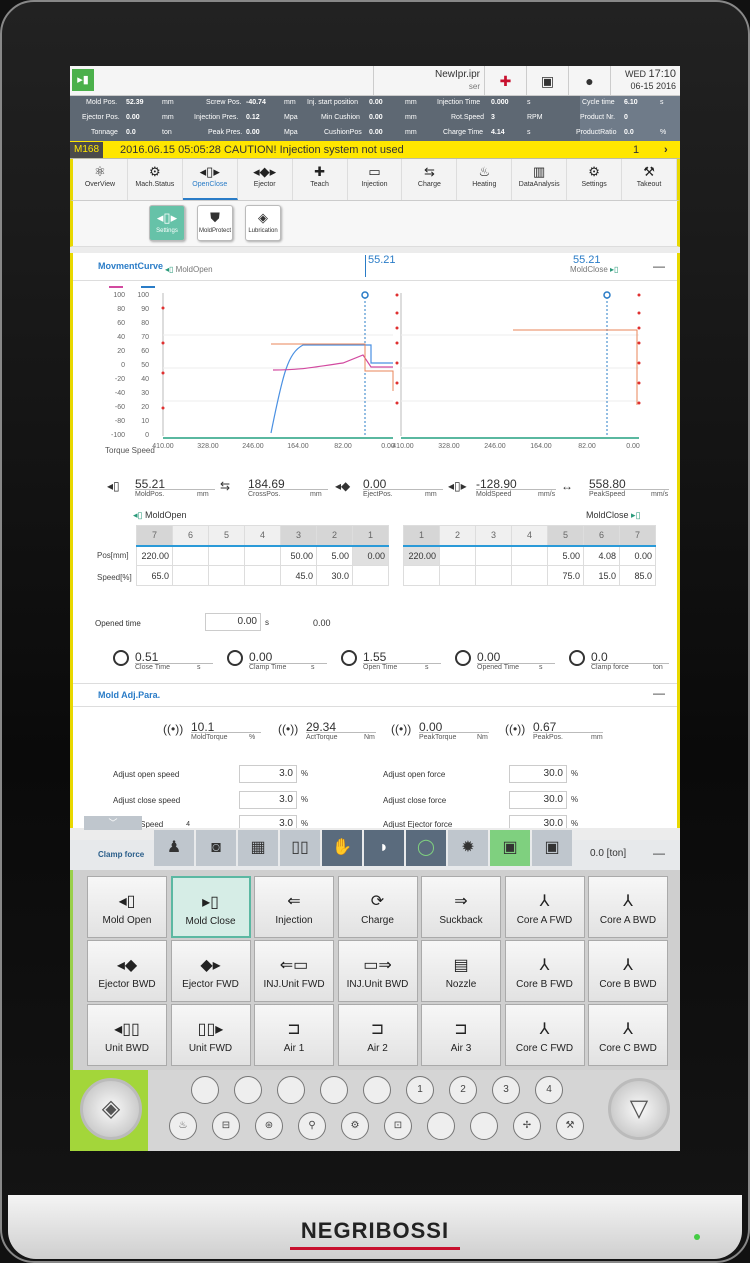 The width and height of the screenshot is (750, 1263). What do you see at coordinates (183, 1126) in the screenshot?
I see `function-round-button: ♨` at bounding box center [183, 1126].